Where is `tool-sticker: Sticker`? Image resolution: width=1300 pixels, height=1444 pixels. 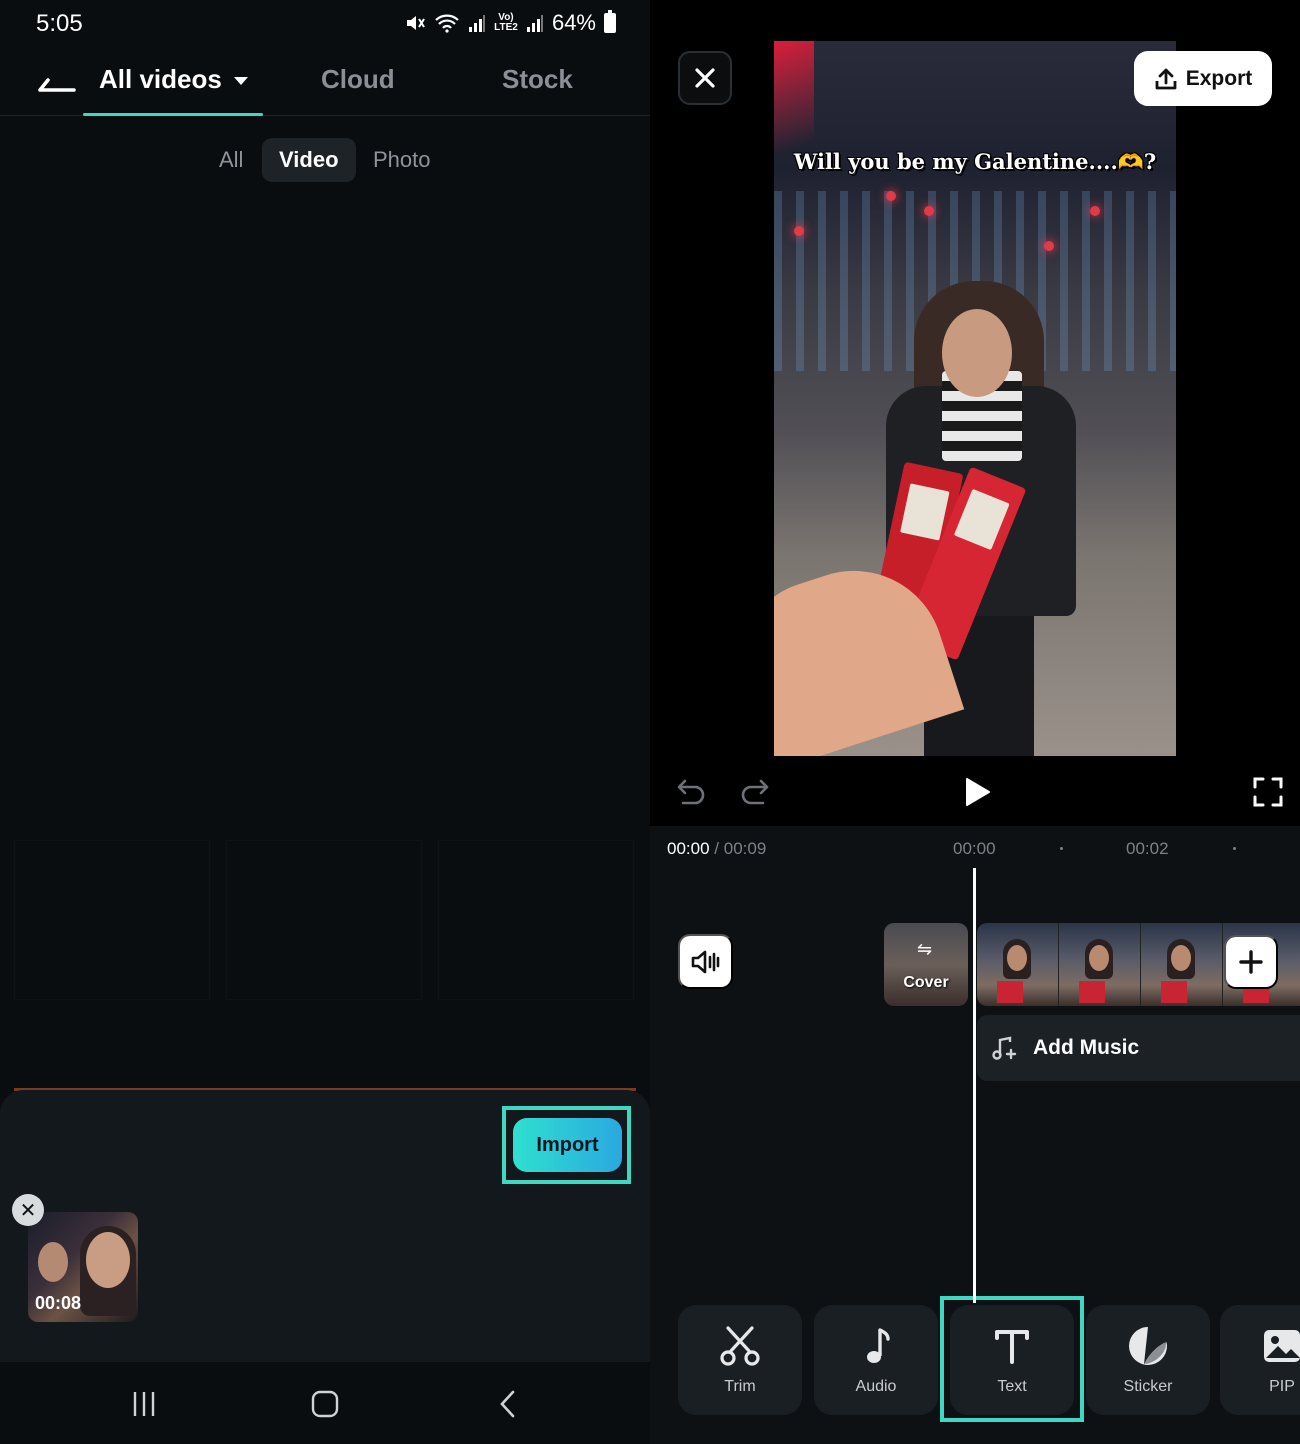
tool-sticker: Sticker is located at coordinates (1148, 1360).